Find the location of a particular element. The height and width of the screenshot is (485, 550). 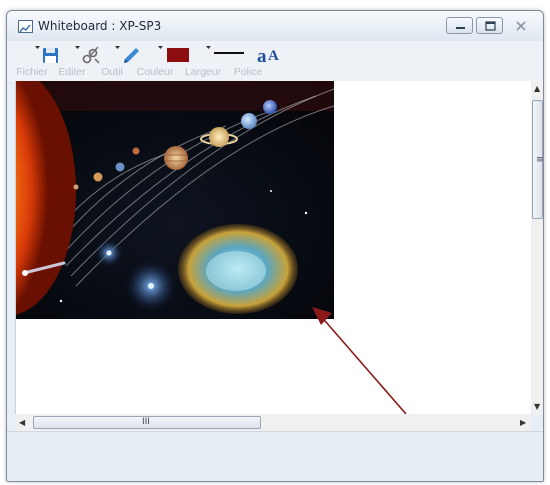

scroll-left-arrow-icon: ◀ is located at coordinates (22, 422).